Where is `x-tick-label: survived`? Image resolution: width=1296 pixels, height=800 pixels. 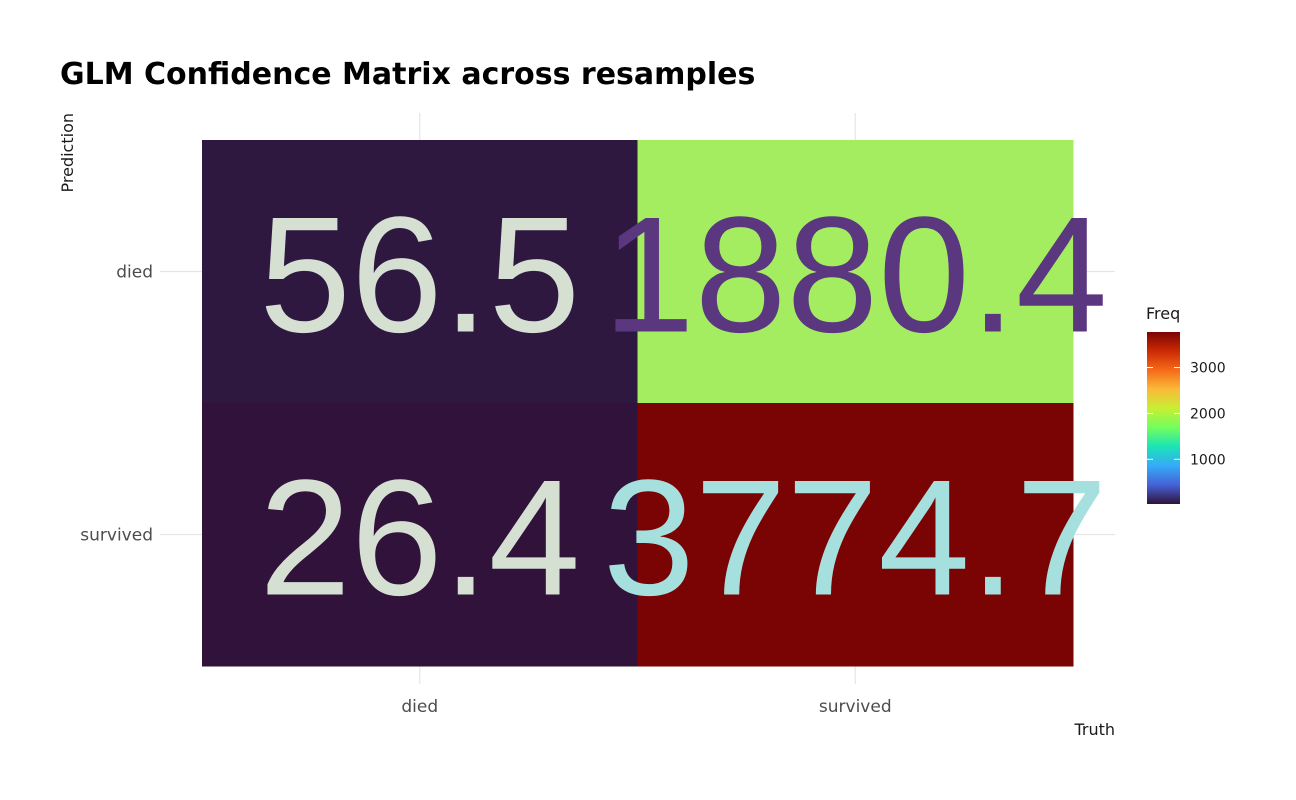
x-tick-label: survived is located at coordinates (855, 707).